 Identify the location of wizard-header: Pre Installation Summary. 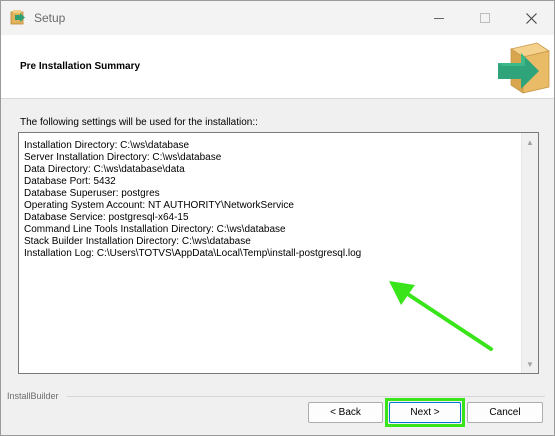
(277, 67).